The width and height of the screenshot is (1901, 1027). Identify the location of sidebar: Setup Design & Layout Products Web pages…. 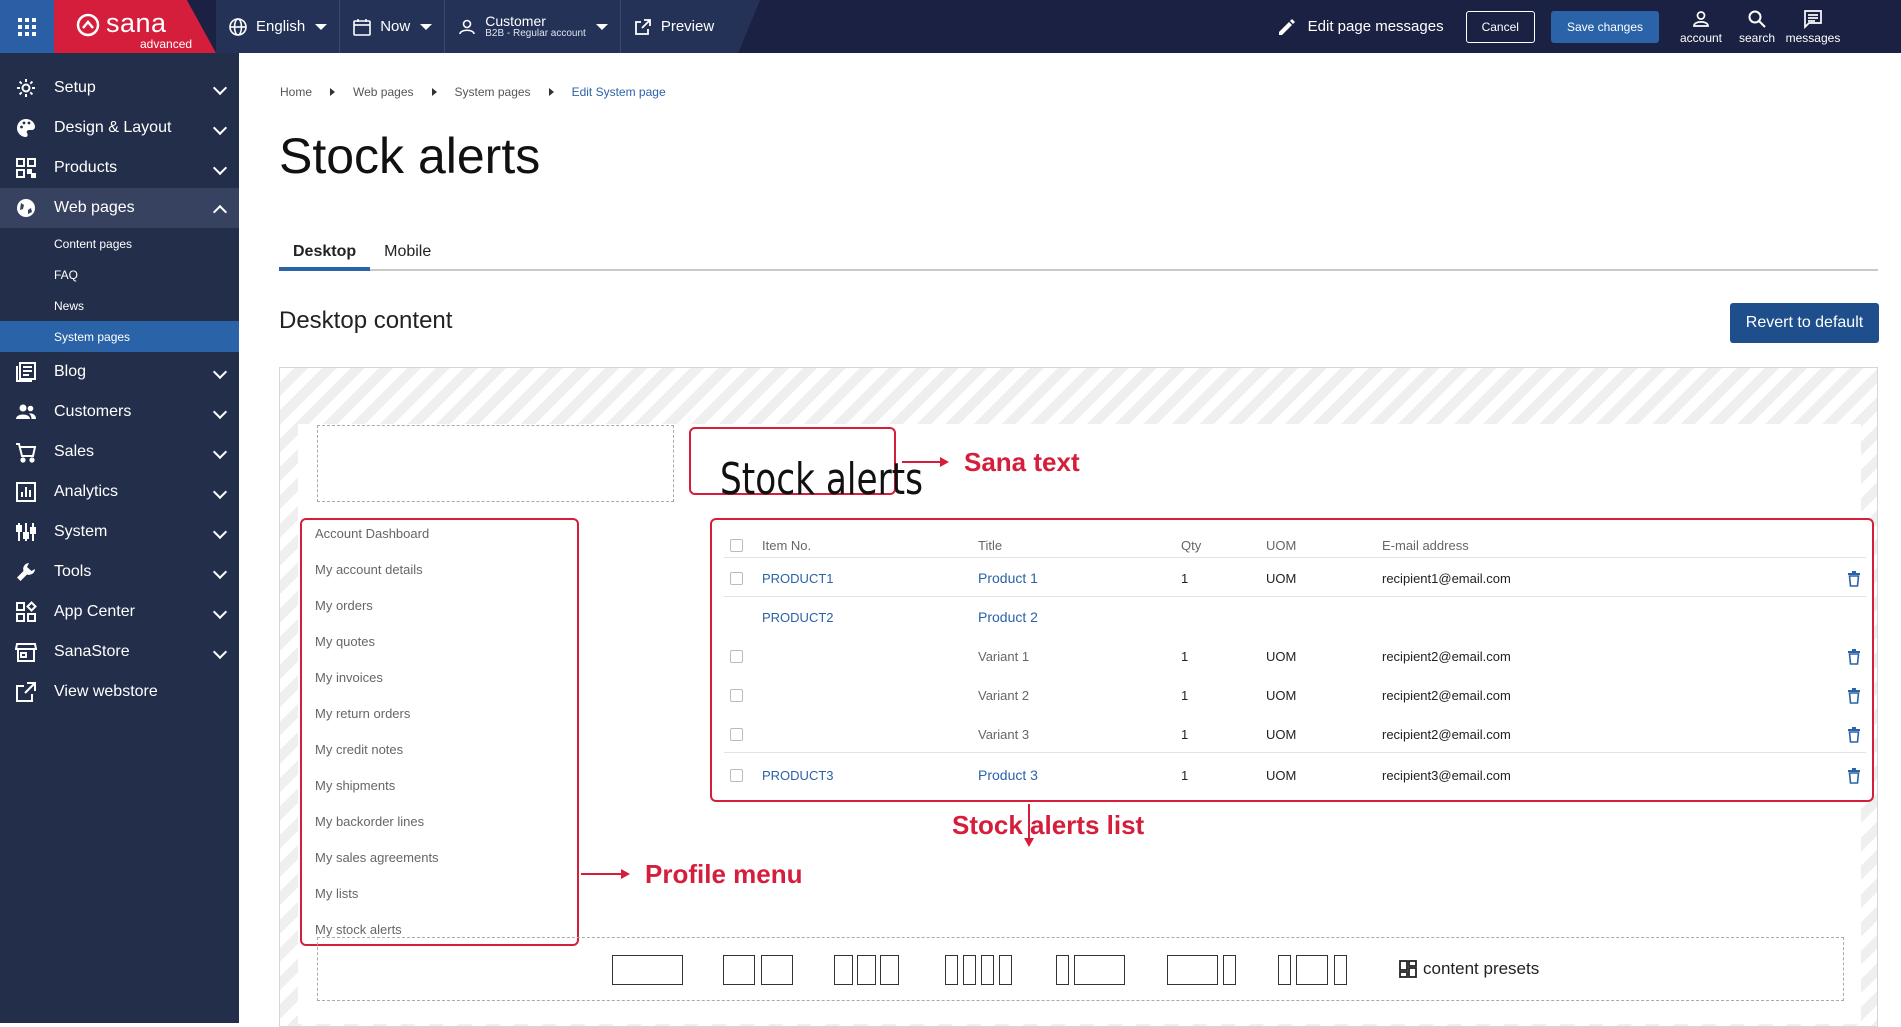
(119, 538).